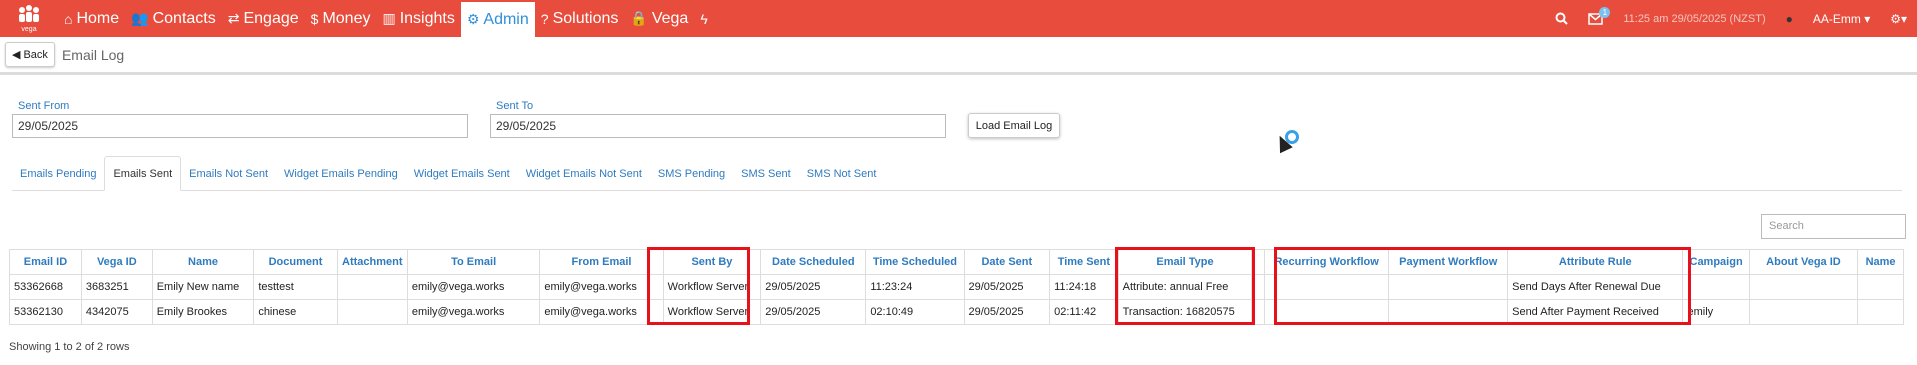  Describe the element at coordinates (45, 262) in the screenshot. I see `column-header: Email ID` at that location.